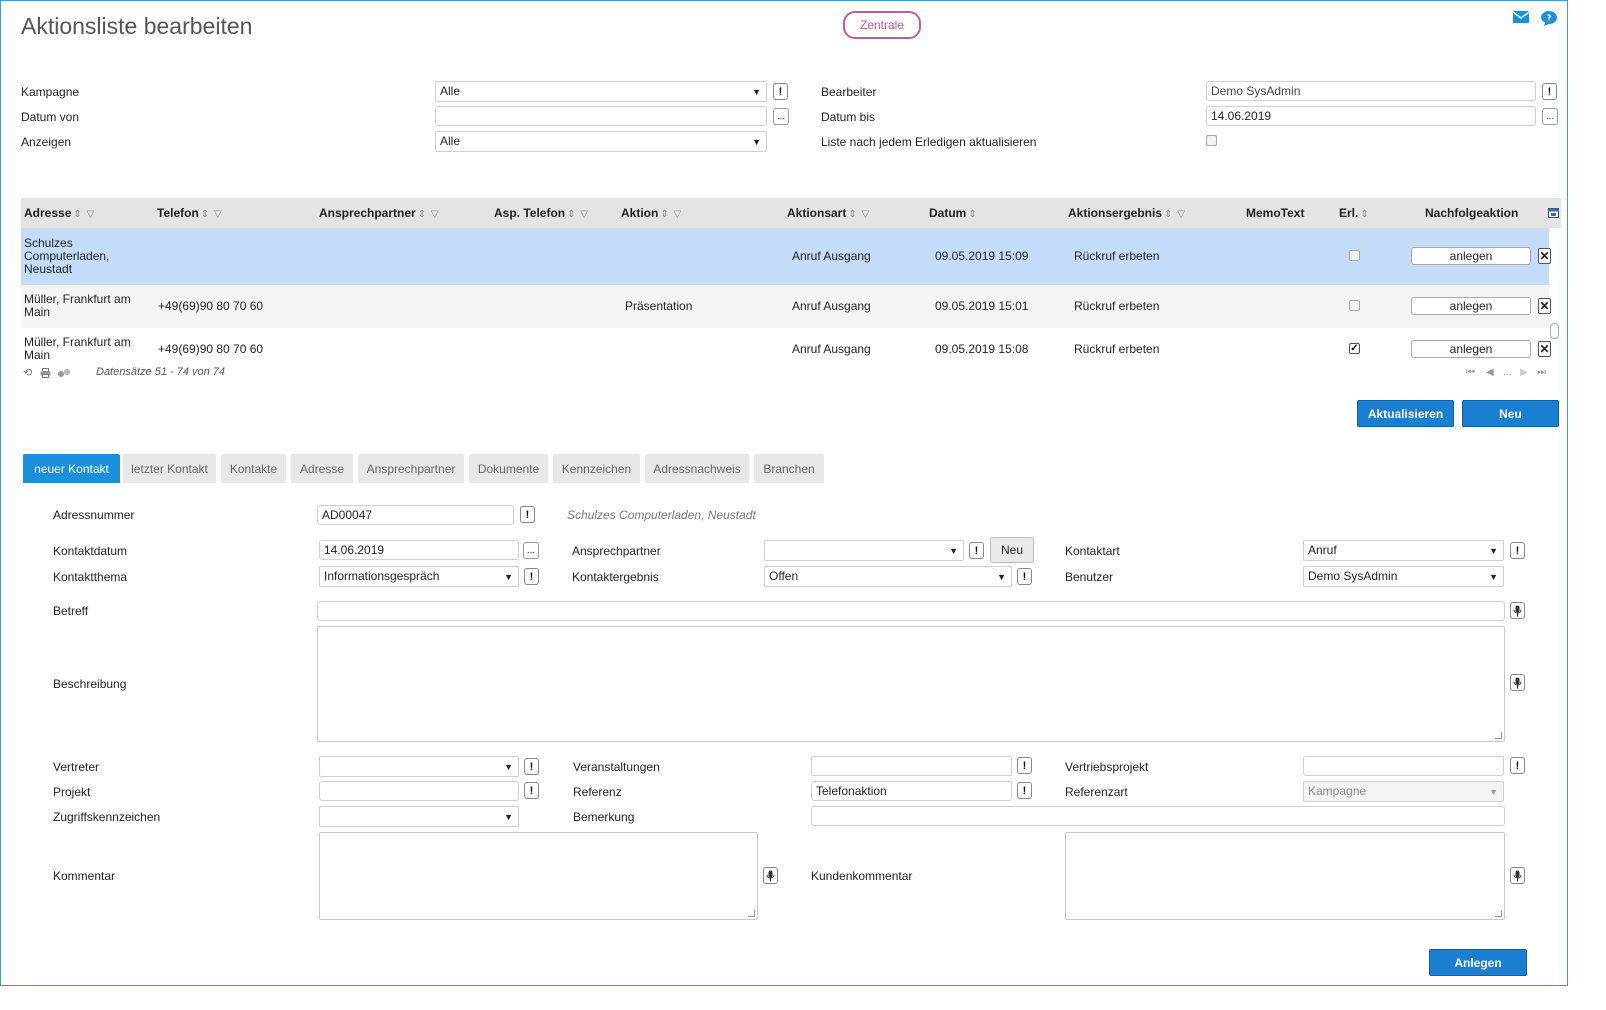 The height and width of the screenshot is (1010, 1606). I want to click on bearbeiter-input: Demo SysAdmin, so click(1371, 91).